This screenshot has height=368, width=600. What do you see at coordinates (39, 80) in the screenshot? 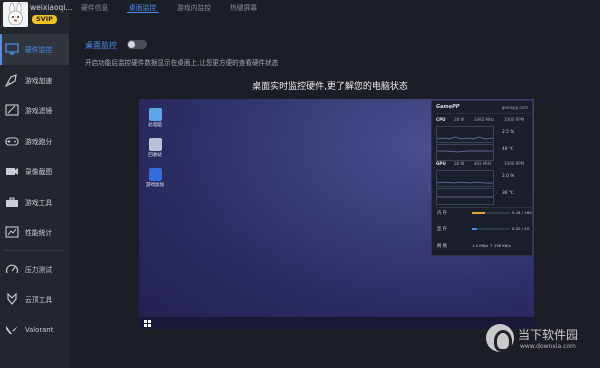
I see `sidebar-item-label: 游戏加速` at bounding box center [39, 80].